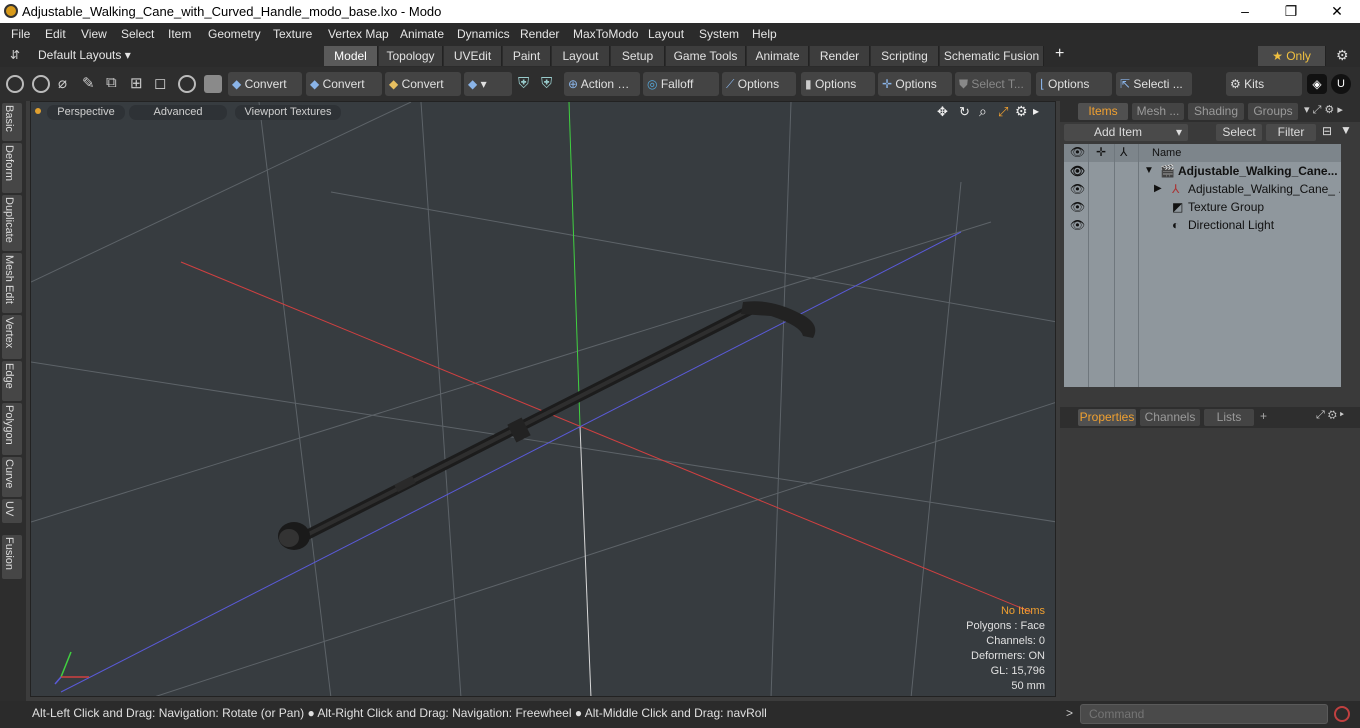 The height and width of the screenshot is (728, 1360). I want to click on tab-render: Render, so click(840, 56).